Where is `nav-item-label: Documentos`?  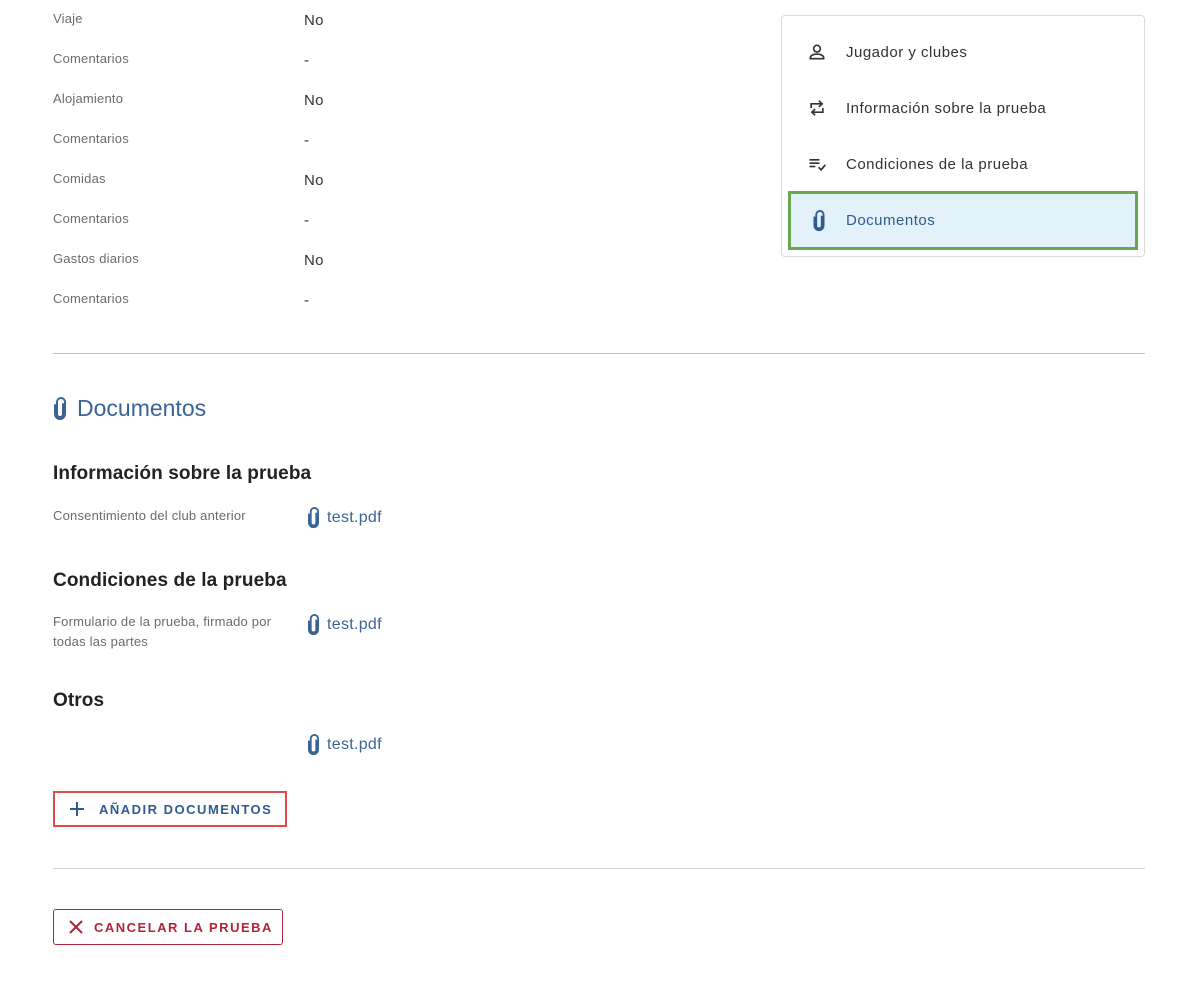 nav-item-label: Documentos is located at coordinates (891, 220).